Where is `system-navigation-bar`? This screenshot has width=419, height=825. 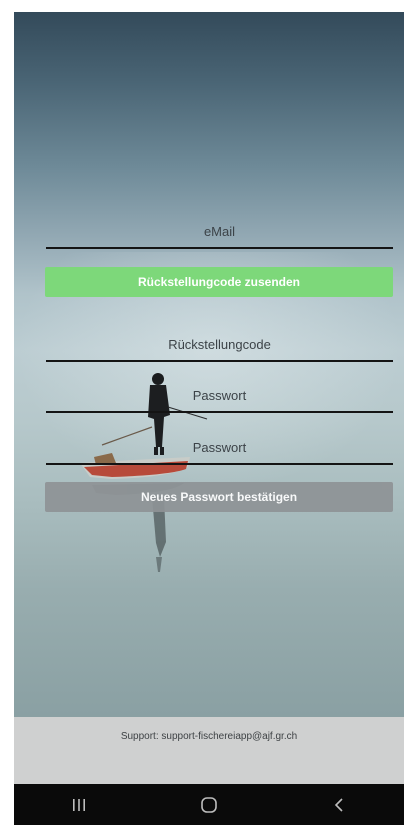
system-navigation-bar is located at coordinates (209, 804).